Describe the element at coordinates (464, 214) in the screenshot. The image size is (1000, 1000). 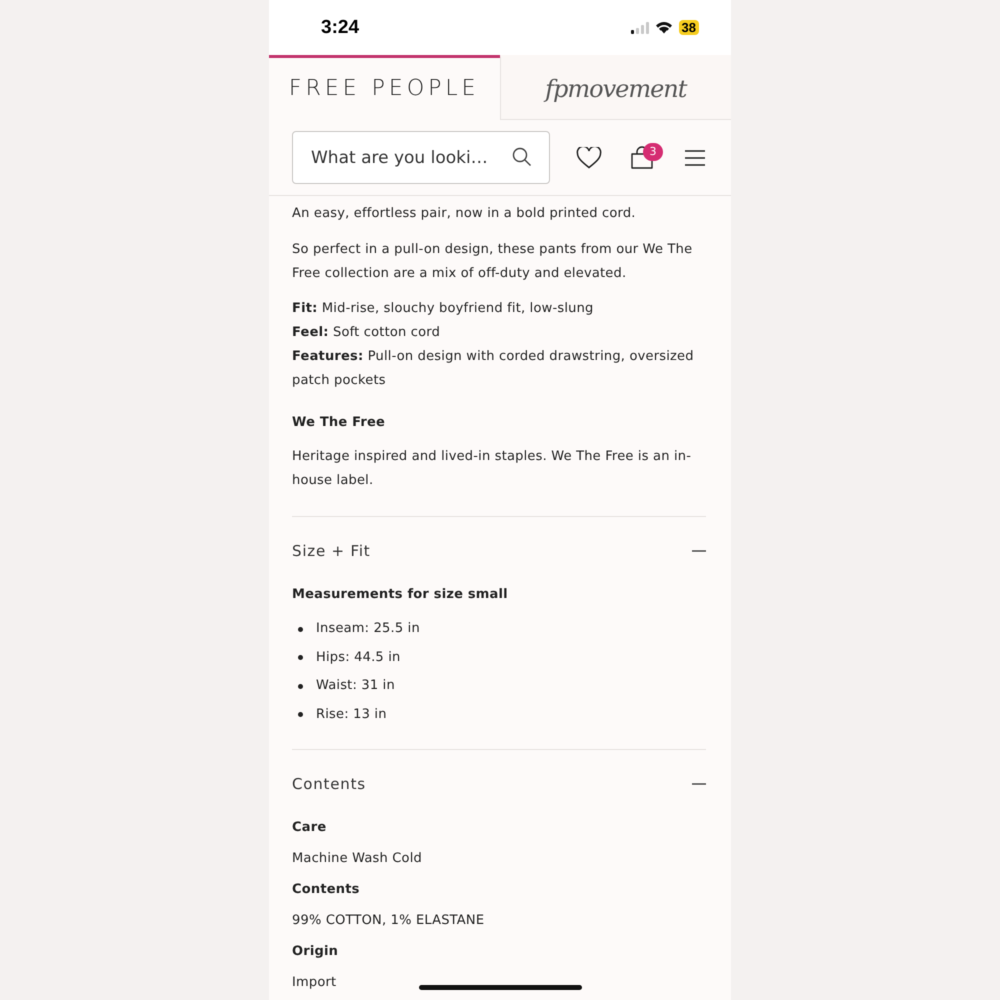
I see `description-paragraph: An easy, effortless pair, now in a bold printed cord.` at that location.